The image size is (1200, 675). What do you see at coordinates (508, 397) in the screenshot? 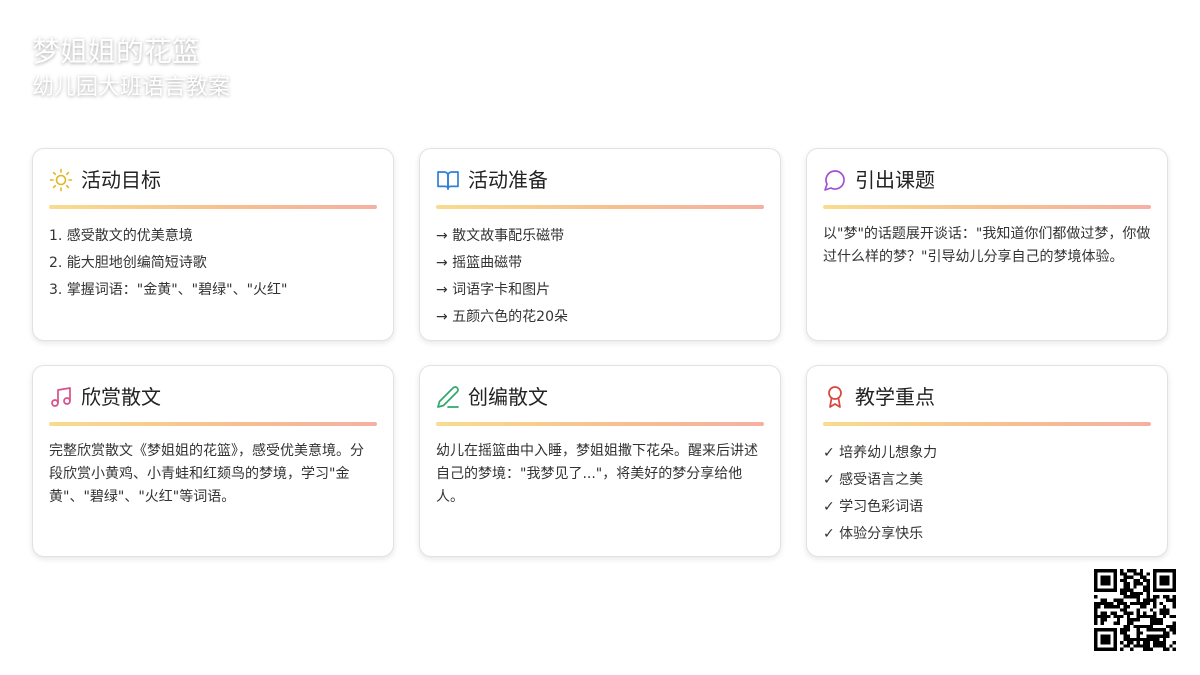
I see `card-title: 创编散文` at bounding box center [508, 397].